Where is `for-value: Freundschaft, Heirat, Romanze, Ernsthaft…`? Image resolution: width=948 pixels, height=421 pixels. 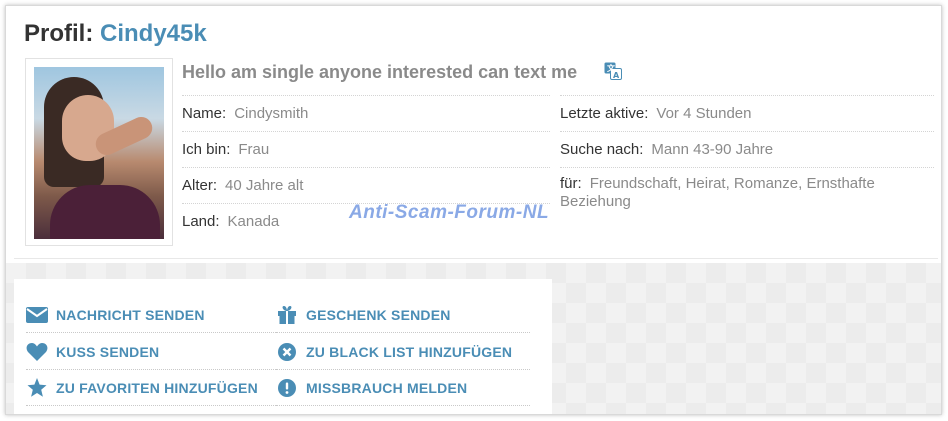 for-value: Freundschaft, Heirat, Romanze, Ernsthaft… is located at coordinates (717, 192).